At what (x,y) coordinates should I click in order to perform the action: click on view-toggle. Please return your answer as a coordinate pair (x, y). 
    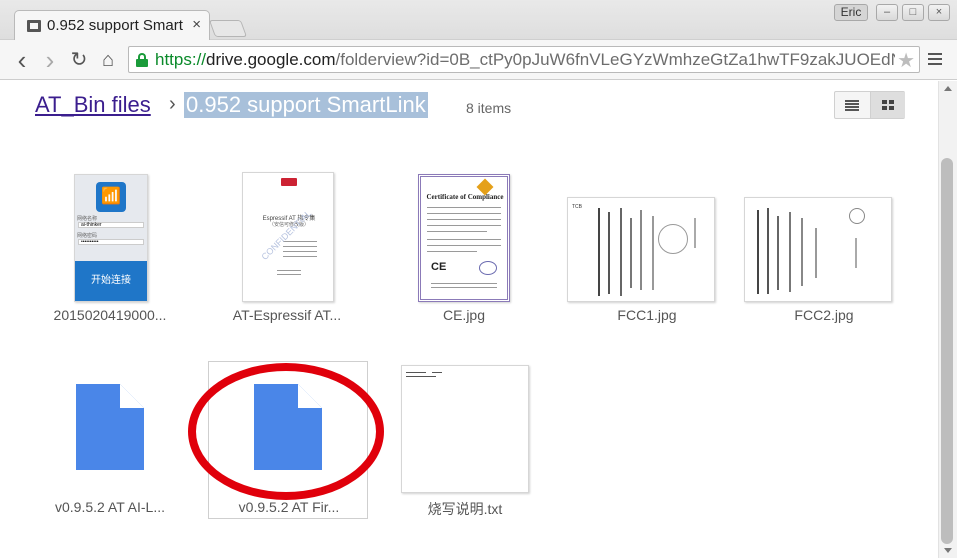
    Looking at the image, I should click on (869, 105).